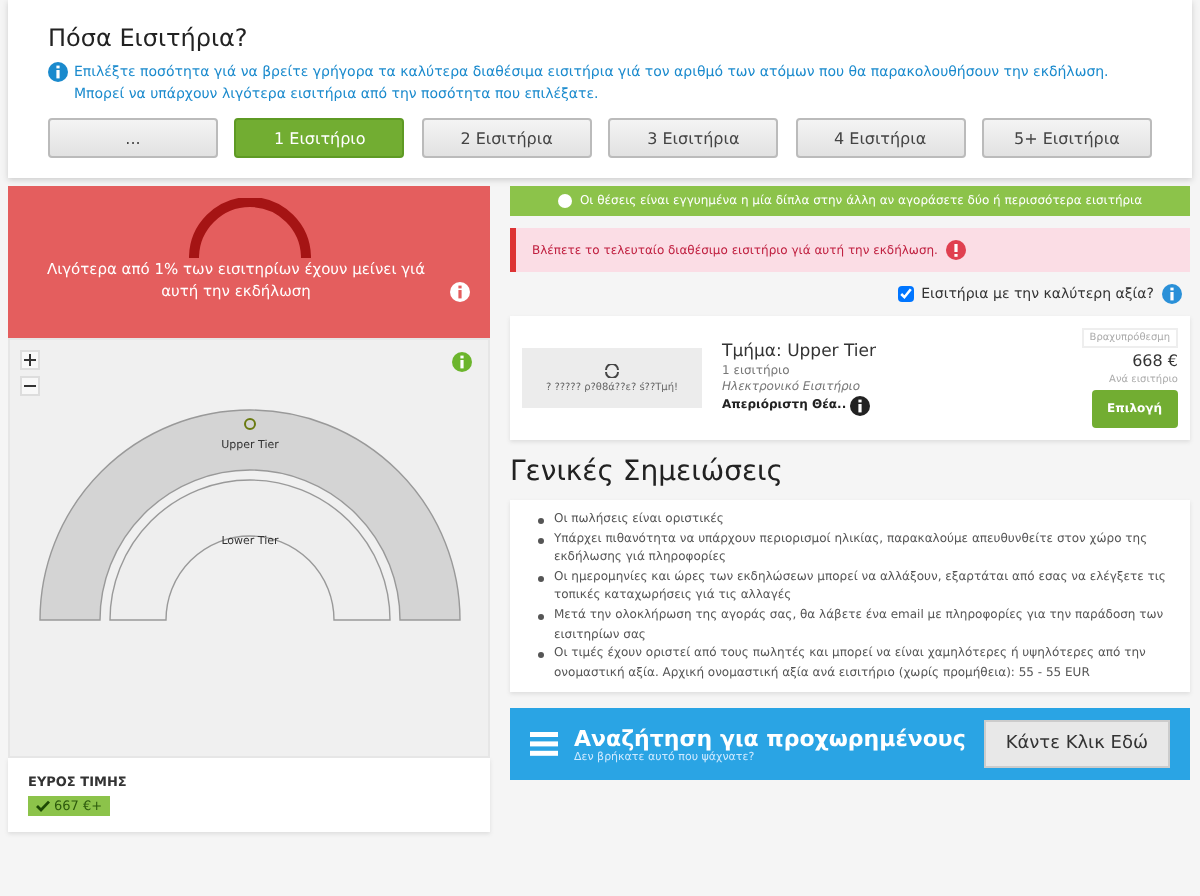 Image resolution: width=1200 pixels, height=896 pixels. I want to click on menu-icon, so click(544, 744).